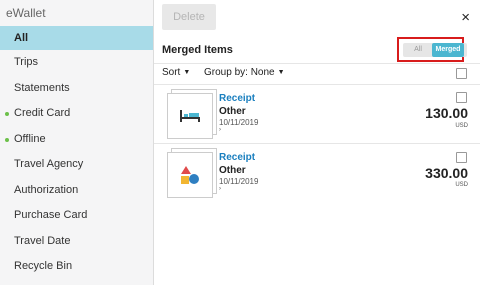  I want to click on item-amount: 330.00, so click(446, 173).